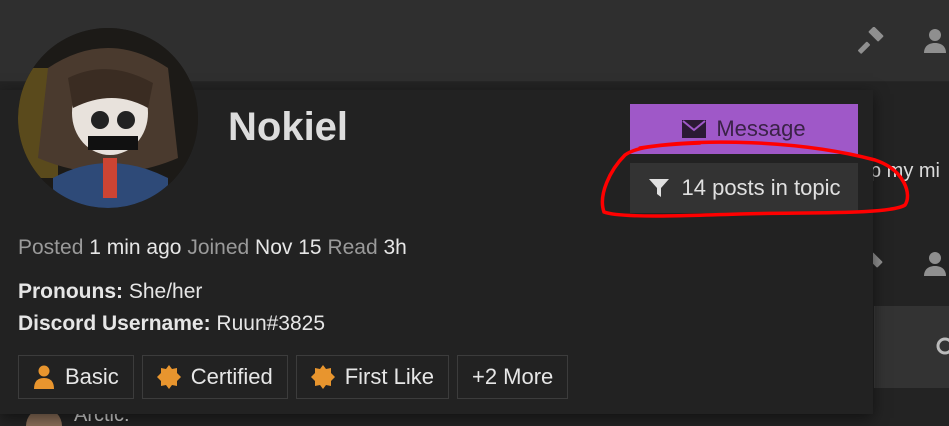 The width and height of the screenshot is (949, 426). I want to click on field-label: Discord Username:, so click(114, 323).